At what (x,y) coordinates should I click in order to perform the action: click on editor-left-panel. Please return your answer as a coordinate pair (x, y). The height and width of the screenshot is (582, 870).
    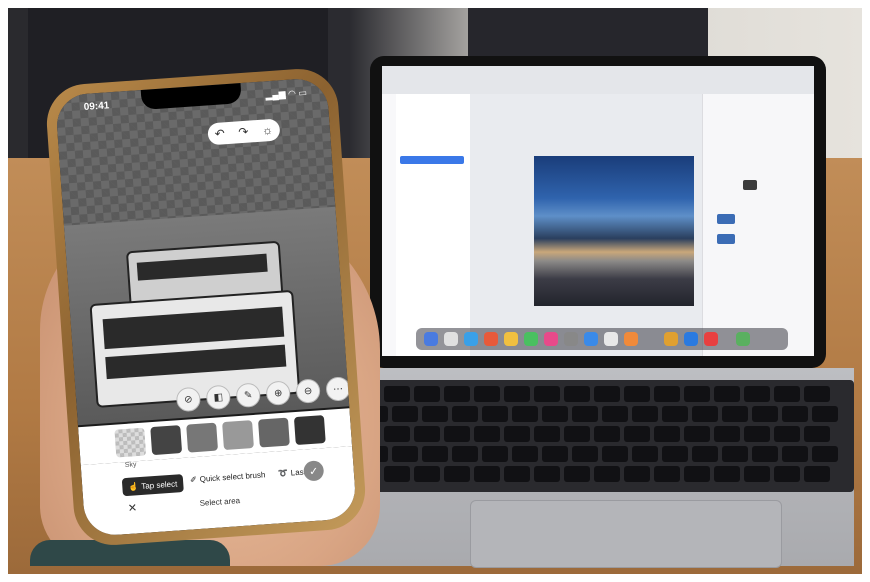
    Looking at the image, I should click on (433, 225).